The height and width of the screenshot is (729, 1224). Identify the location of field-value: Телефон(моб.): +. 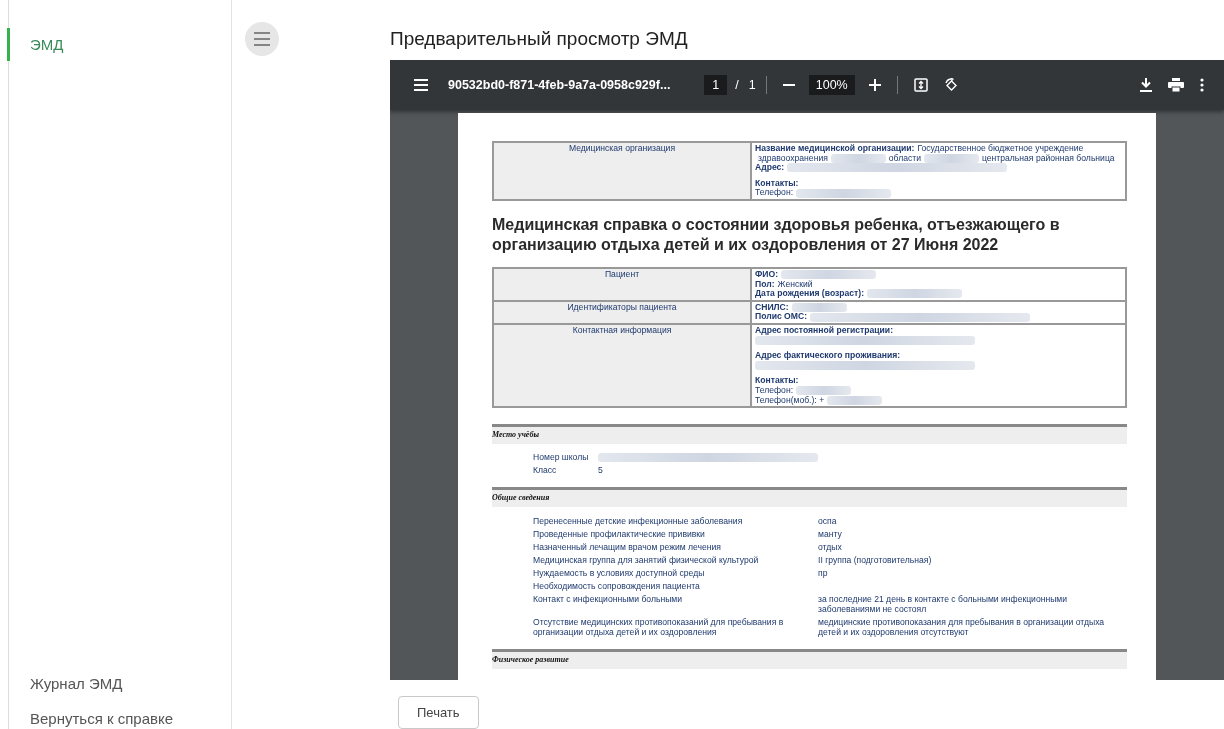
(790, 400).